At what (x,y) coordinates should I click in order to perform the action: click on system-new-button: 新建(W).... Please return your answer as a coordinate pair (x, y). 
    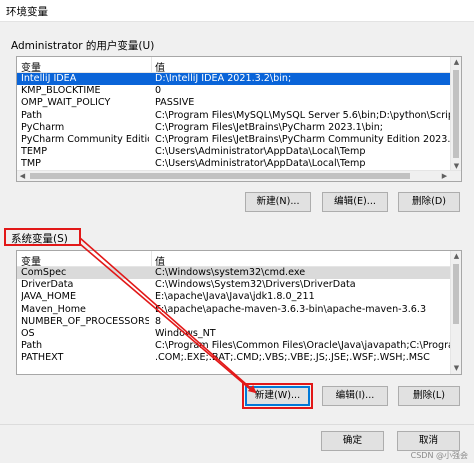
    Looking at the image, I should click on (277, 396).